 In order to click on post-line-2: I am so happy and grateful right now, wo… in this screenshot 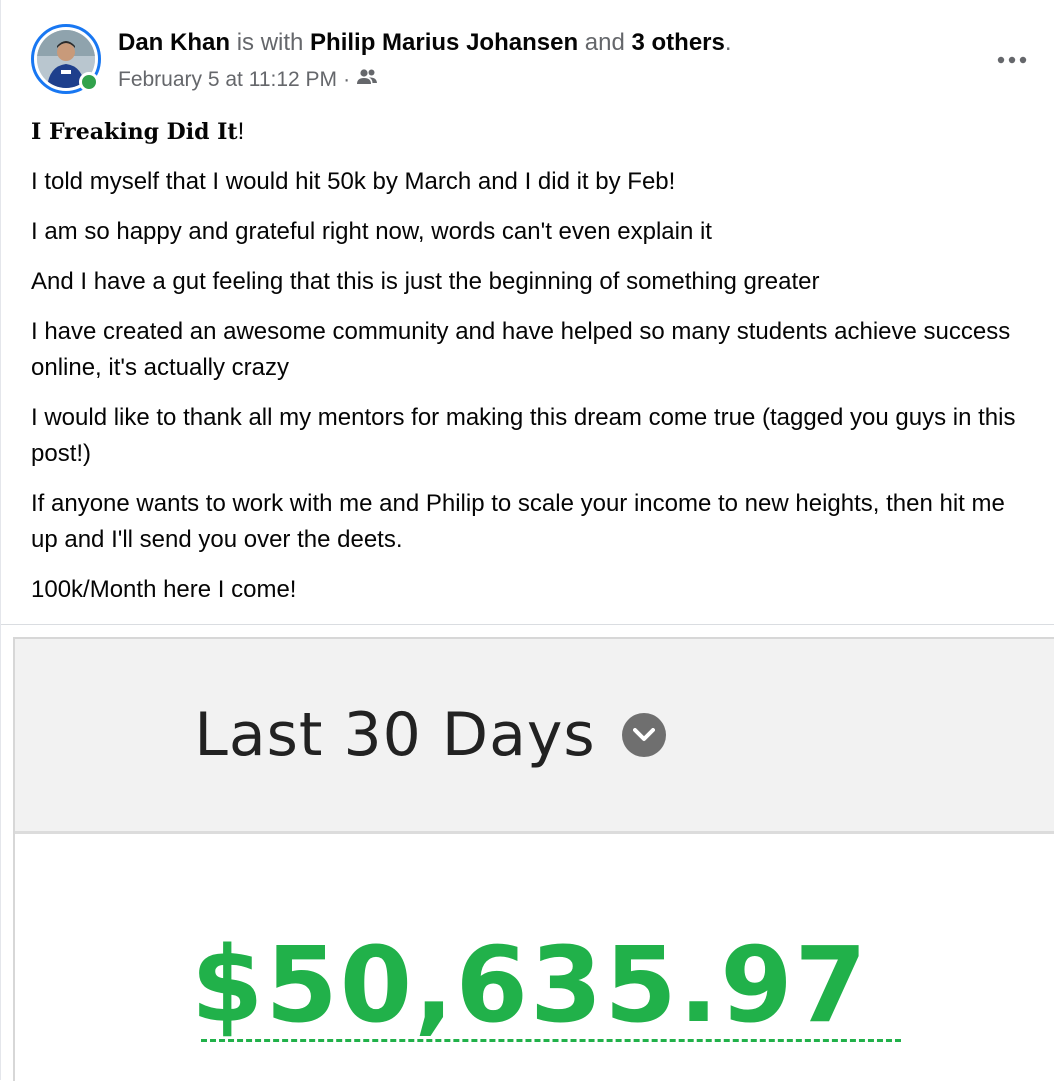, I will do `click(371, 231)`.